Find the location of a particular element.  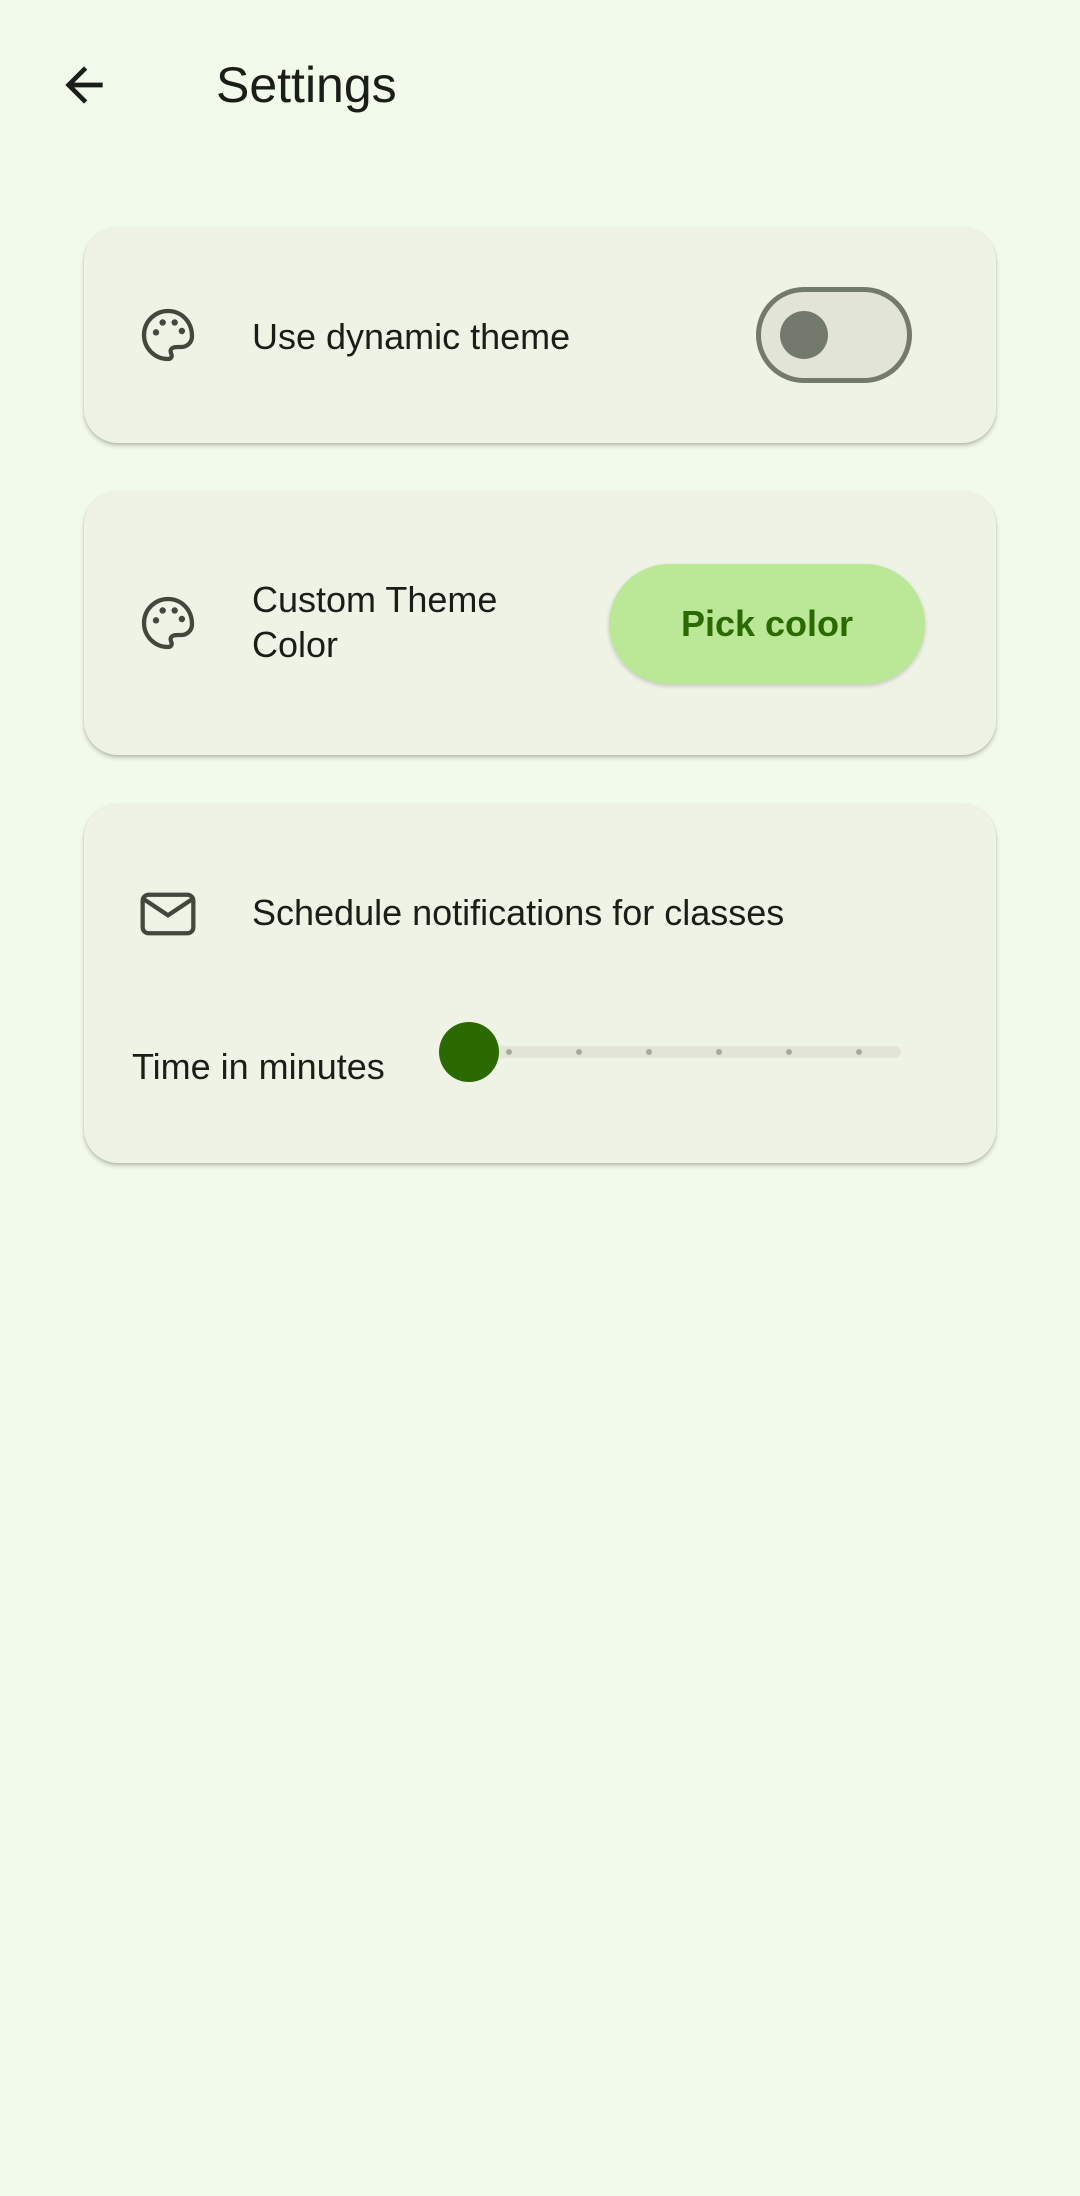

dynamic-theme-label: Use dynamic theme is located at coordinates (411, 336).